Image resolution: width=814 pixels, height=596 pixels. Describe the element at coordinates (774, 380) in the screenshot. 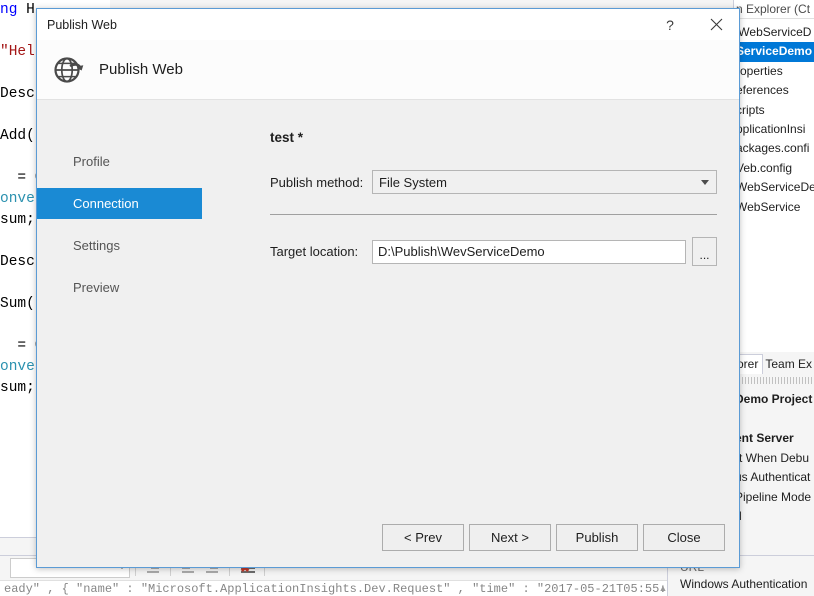

I see `properties-toolbar` at that location.